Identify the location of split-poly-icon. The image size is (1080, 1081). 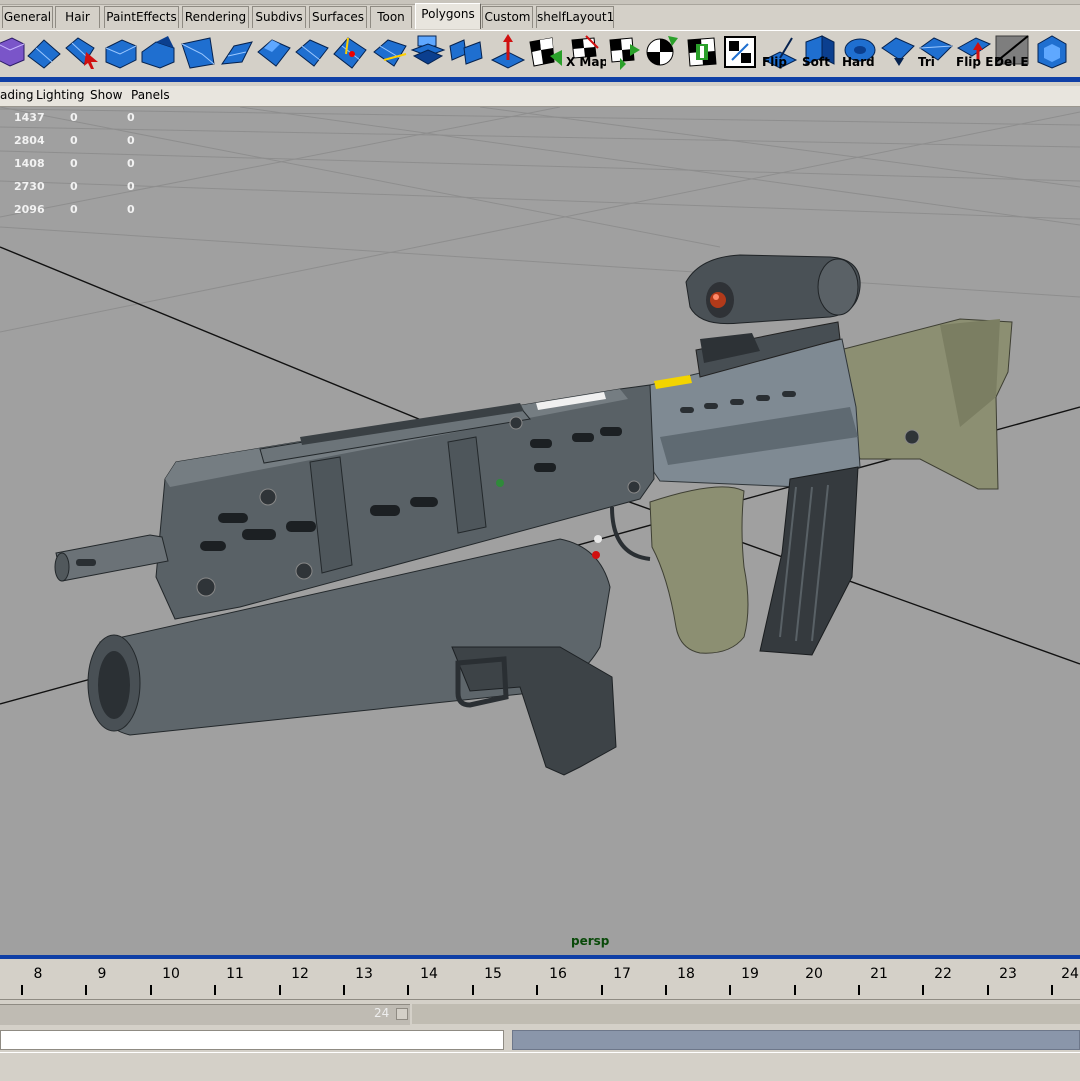
(274, 52).